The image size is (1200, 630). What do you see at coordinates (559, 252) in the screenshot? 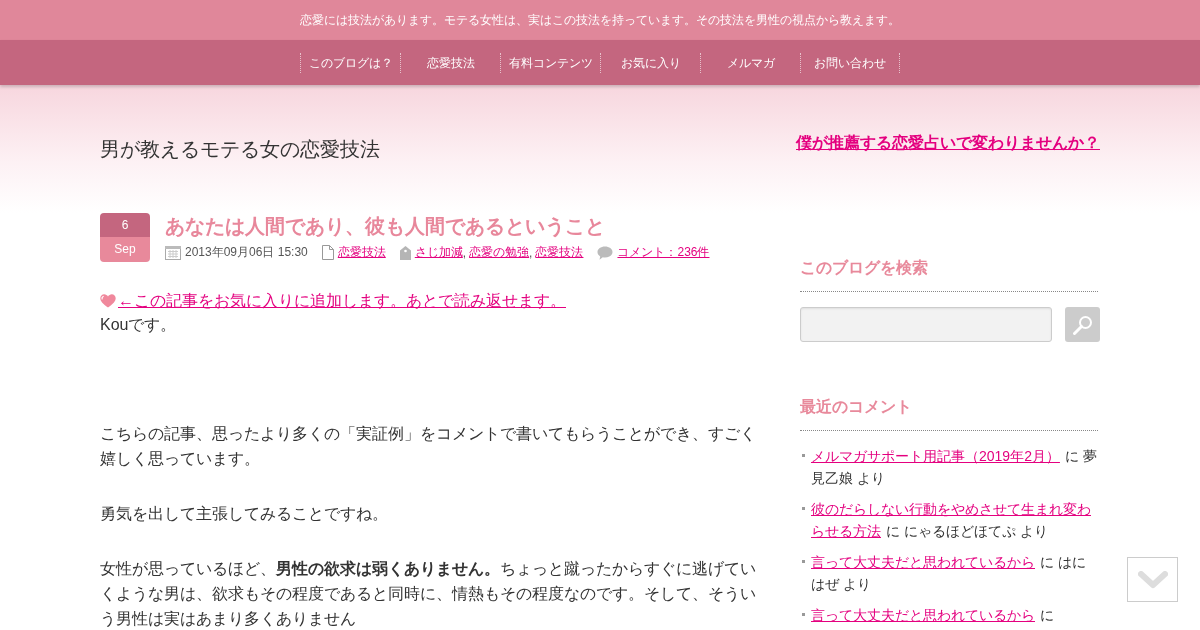
I see `tag-link: 恋愛技法` at bounding box center [559, 252].